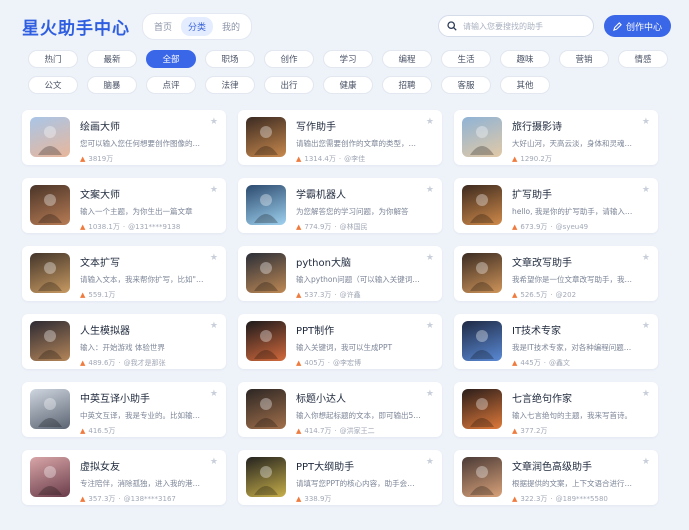 This screenshot has width=689, height=530. I want to click on category-chip: 趣味, so click(525, 59).